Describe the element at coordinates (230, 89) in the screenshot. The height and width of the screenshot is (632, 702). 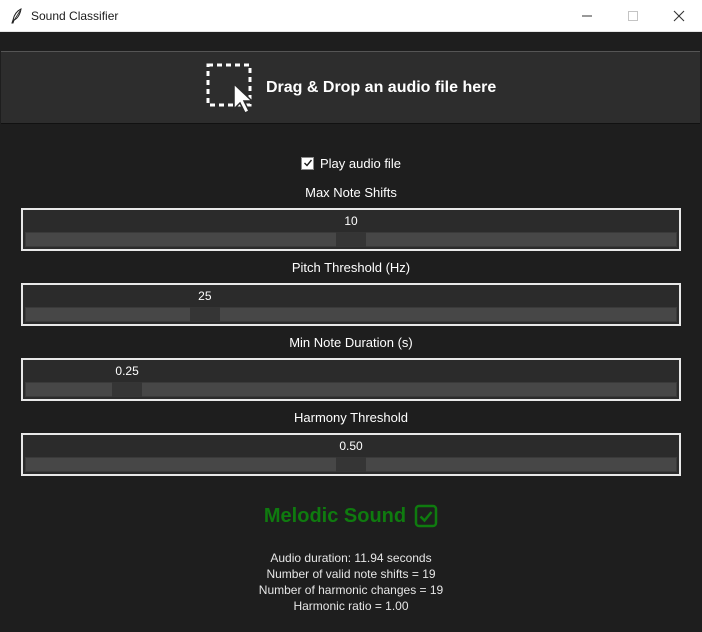
I see `drop-target-cursor-icon` at that location.